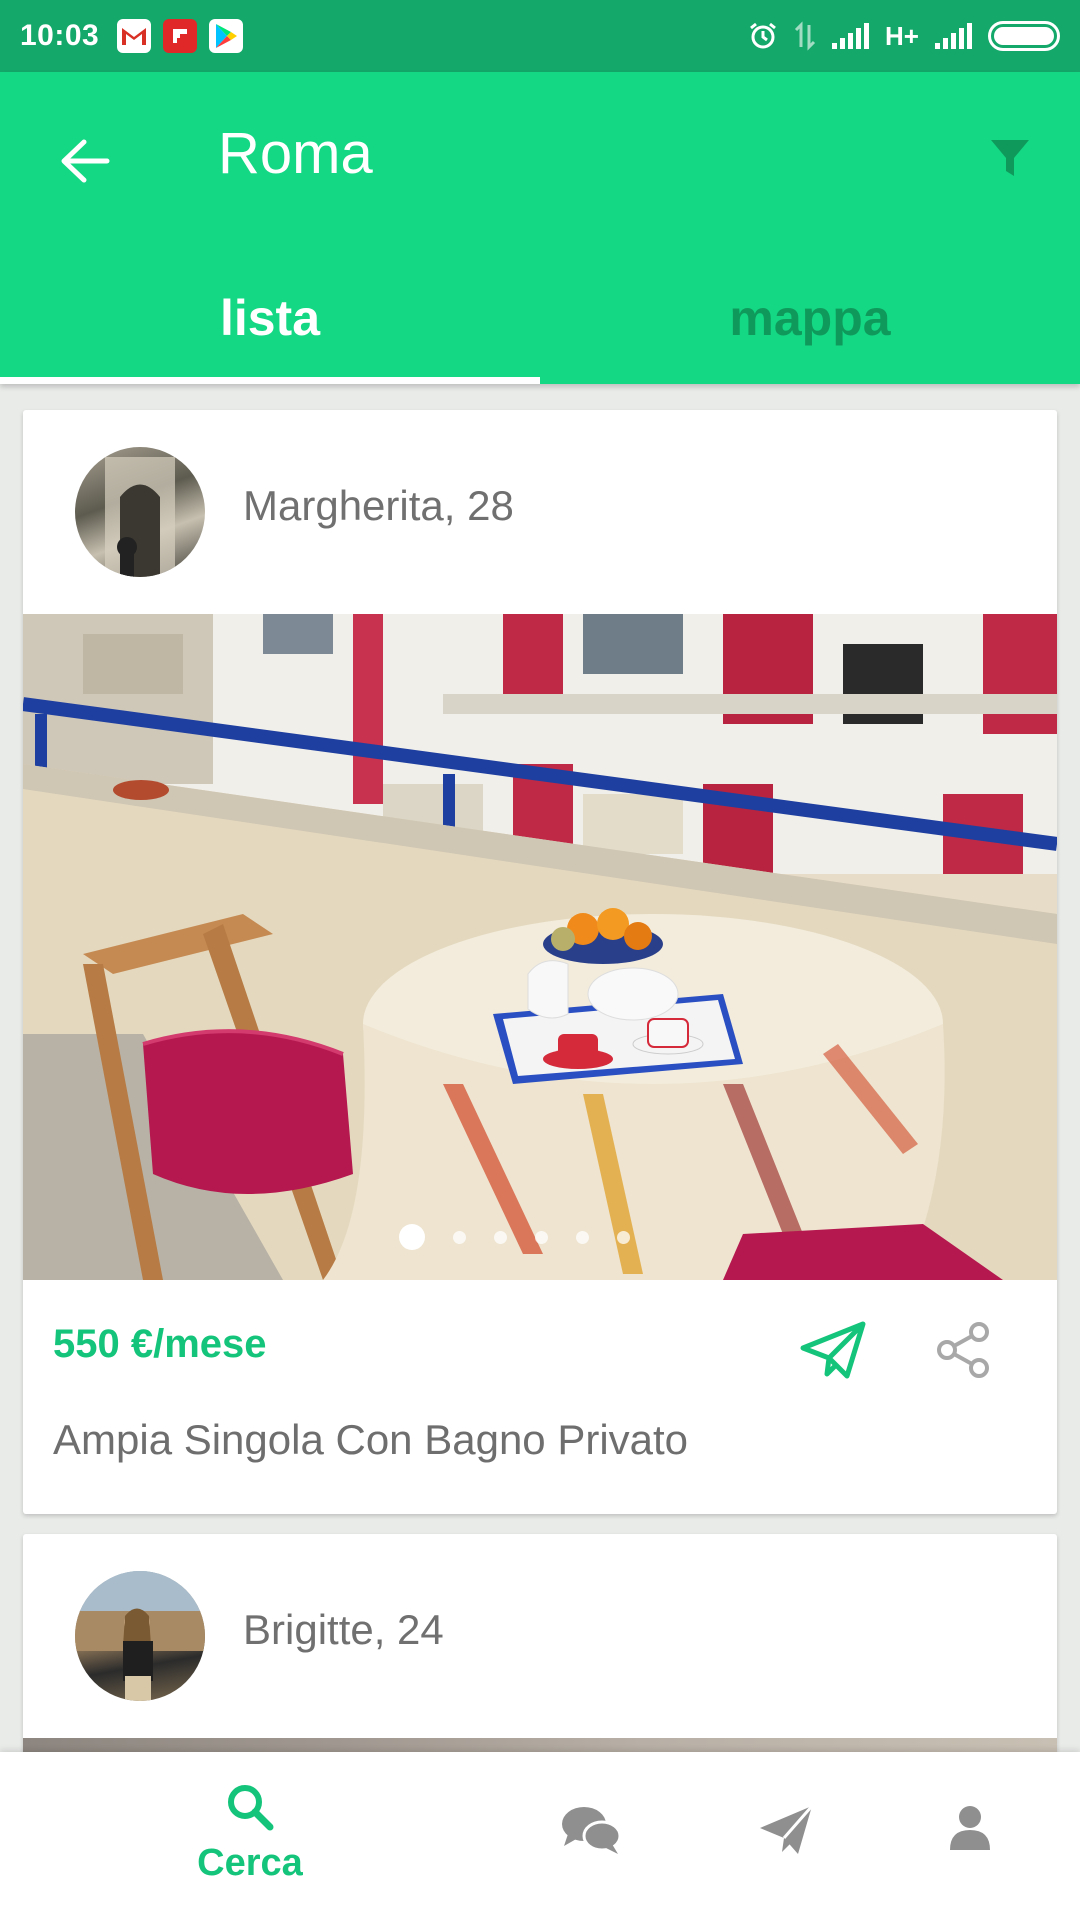 This screenshot has height=1920, width=1080. I want to click on share-icon, so click(963, 1350).